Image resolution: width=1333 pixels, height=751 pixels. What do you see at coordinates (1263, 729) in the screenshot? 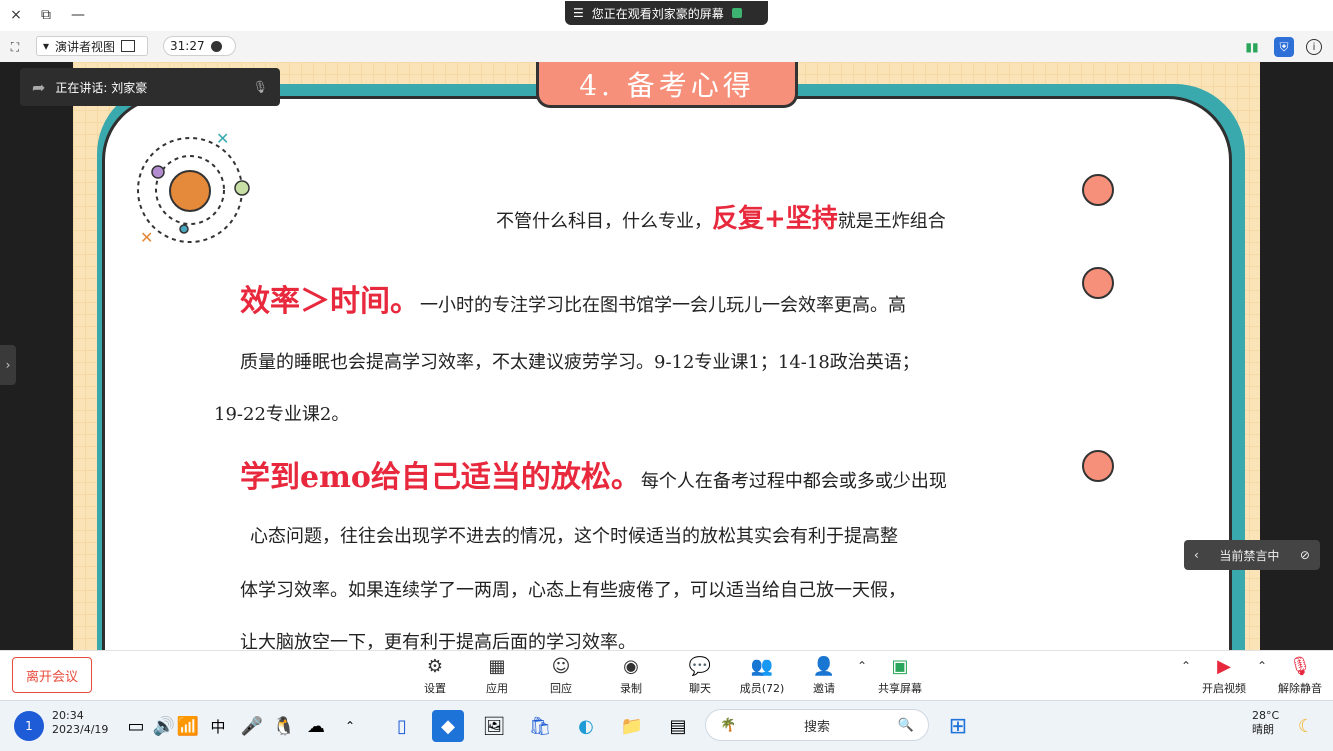
I see `weather-desc: 晴朗` at bounding box center [1263, 729].